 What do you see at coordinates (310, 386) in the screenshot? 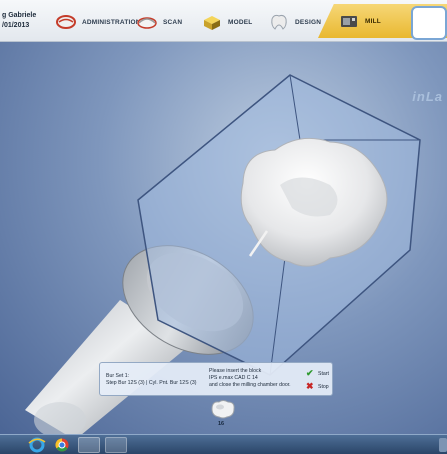
I see `stop-x-icon: ✖` at bounding box center [310, 386].